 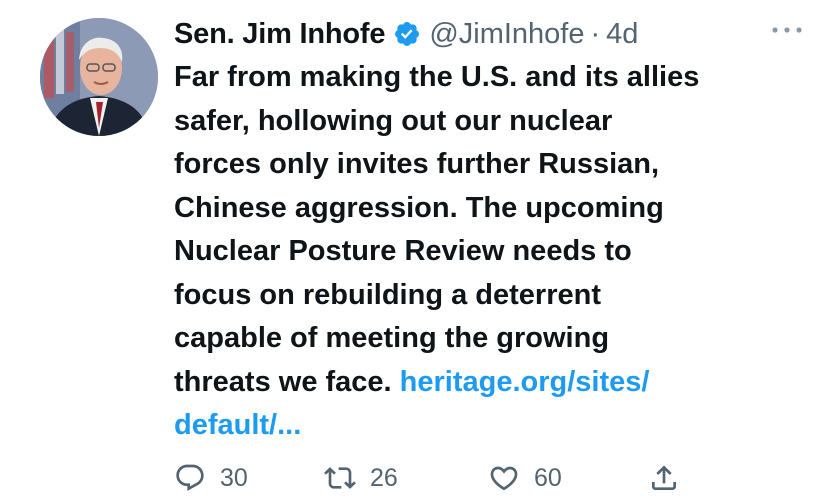 I want to click on timestamp: 4d, so click(x=622, y=34).